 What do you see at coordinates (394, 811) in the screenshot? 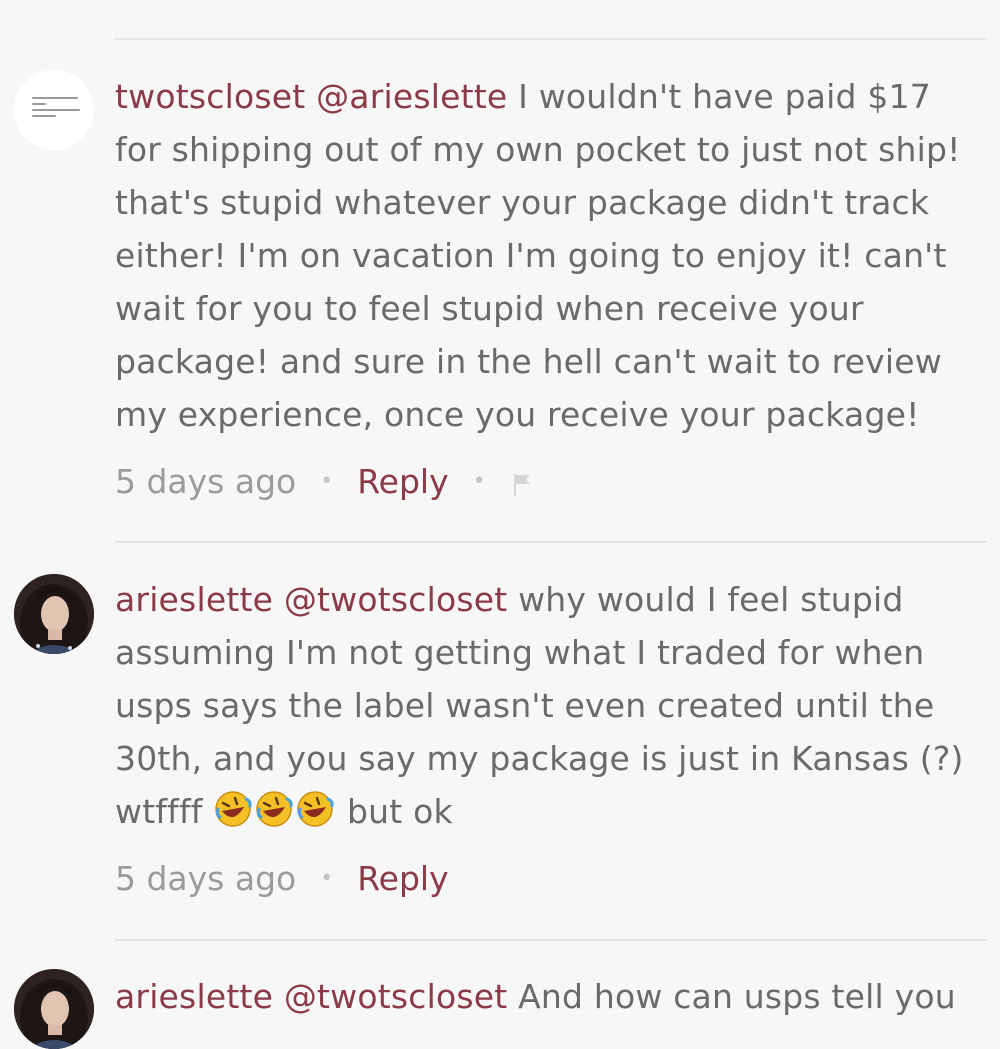
I see `comment-body-tail: but ok` at bounding box center [394, 811].